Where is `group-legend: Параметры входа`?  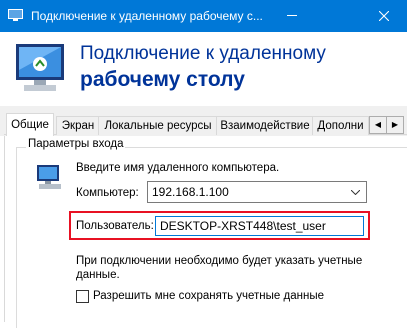 group-legend: Параметры входа is located at coordinates (76, 144).